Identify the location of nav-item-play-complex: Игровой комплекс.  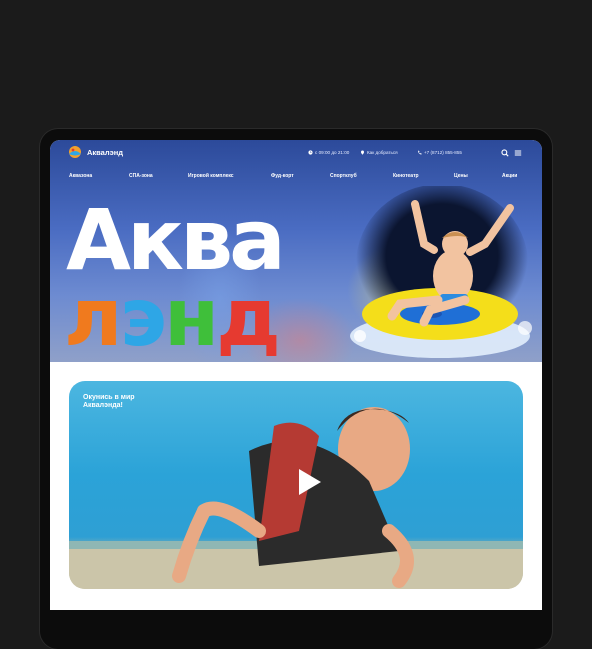
(211, 176).